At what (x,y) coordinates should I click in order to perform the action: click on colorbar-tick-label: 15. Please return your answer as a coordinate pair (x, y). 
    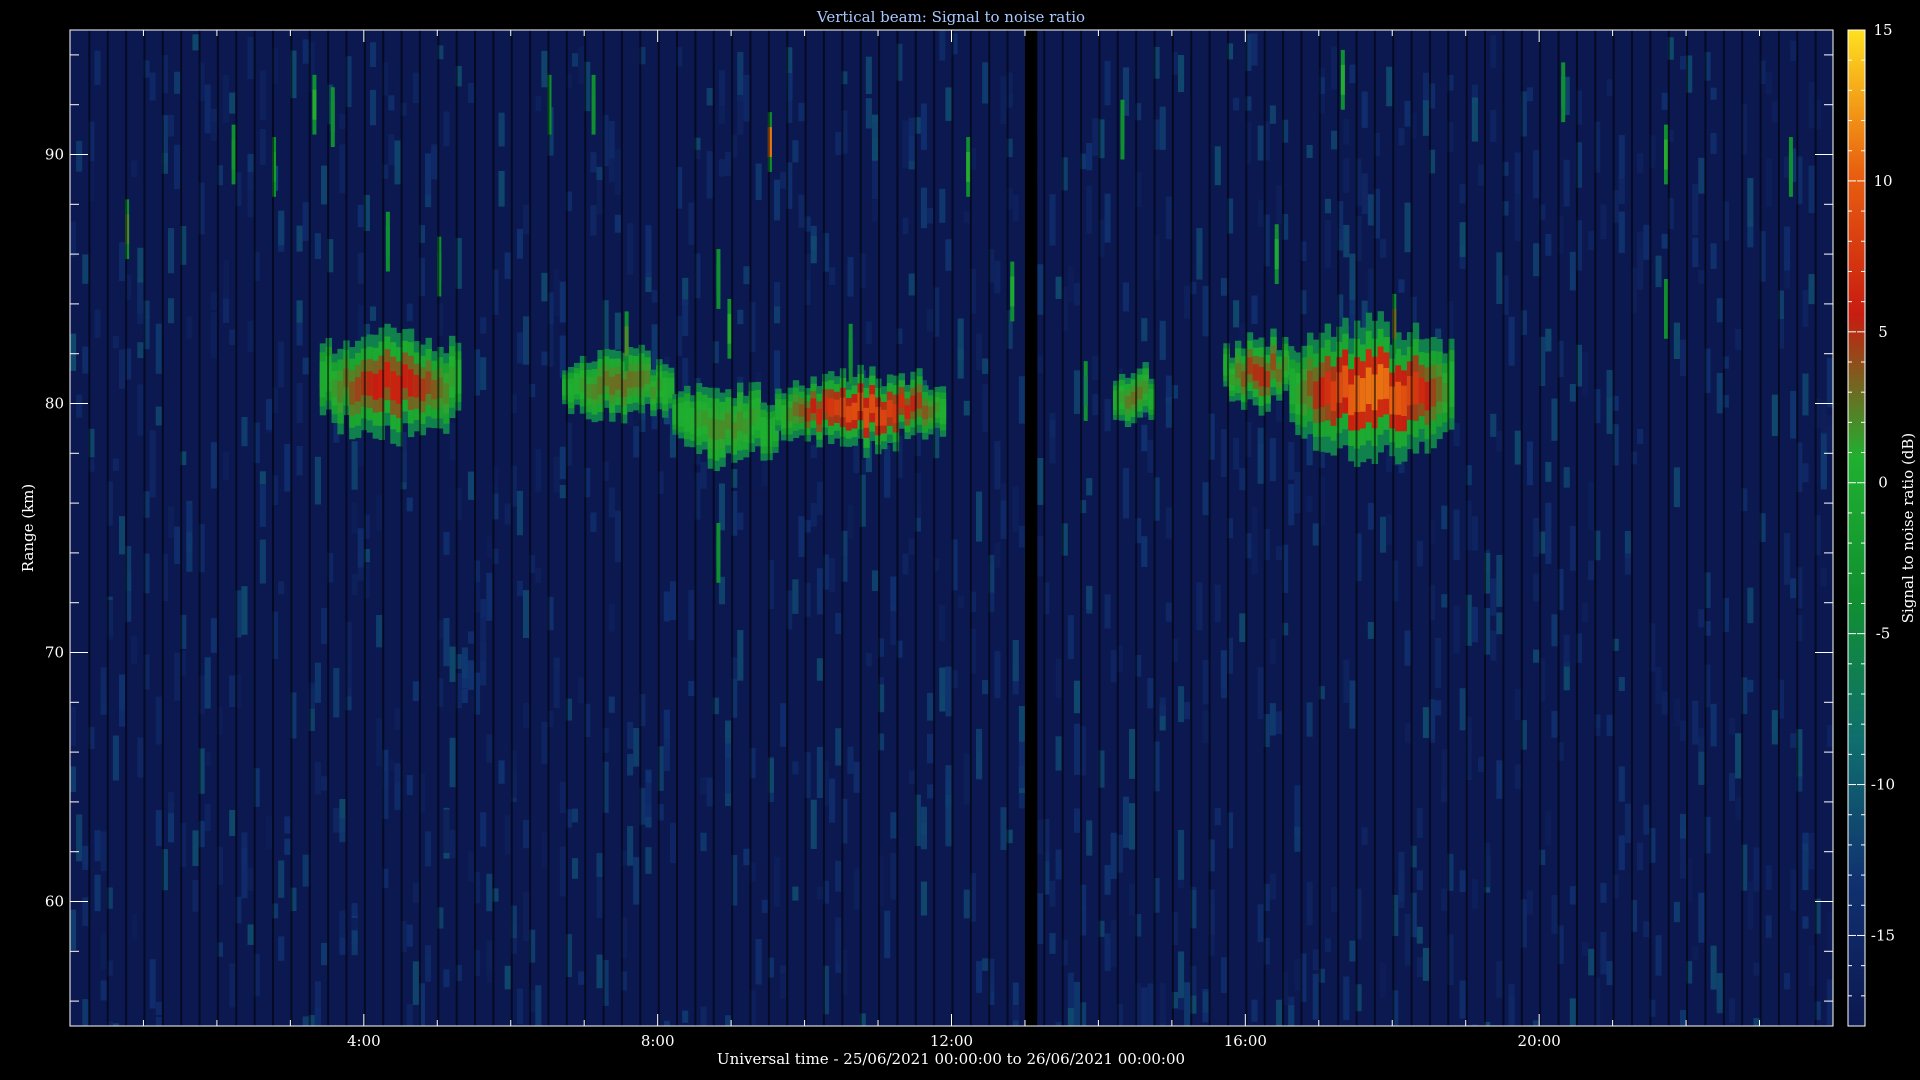
    Looking at the image, I should click on (1882, 30).